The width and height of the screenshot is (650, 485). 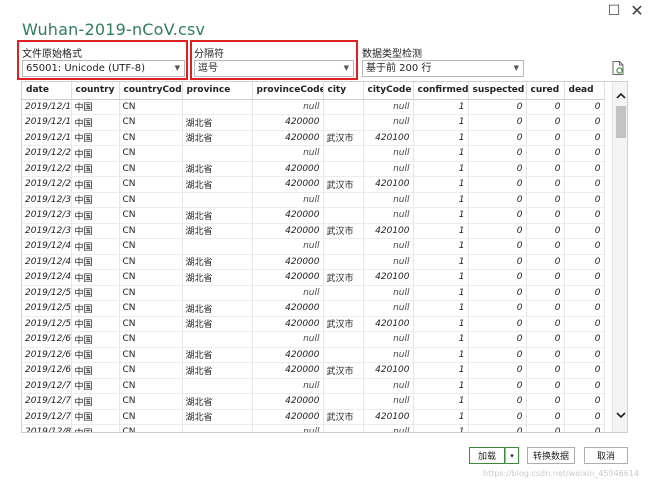 I want to click on encoding-select: 65001: Unicode (UTF-8) ▼, so click(x=103, y=68).